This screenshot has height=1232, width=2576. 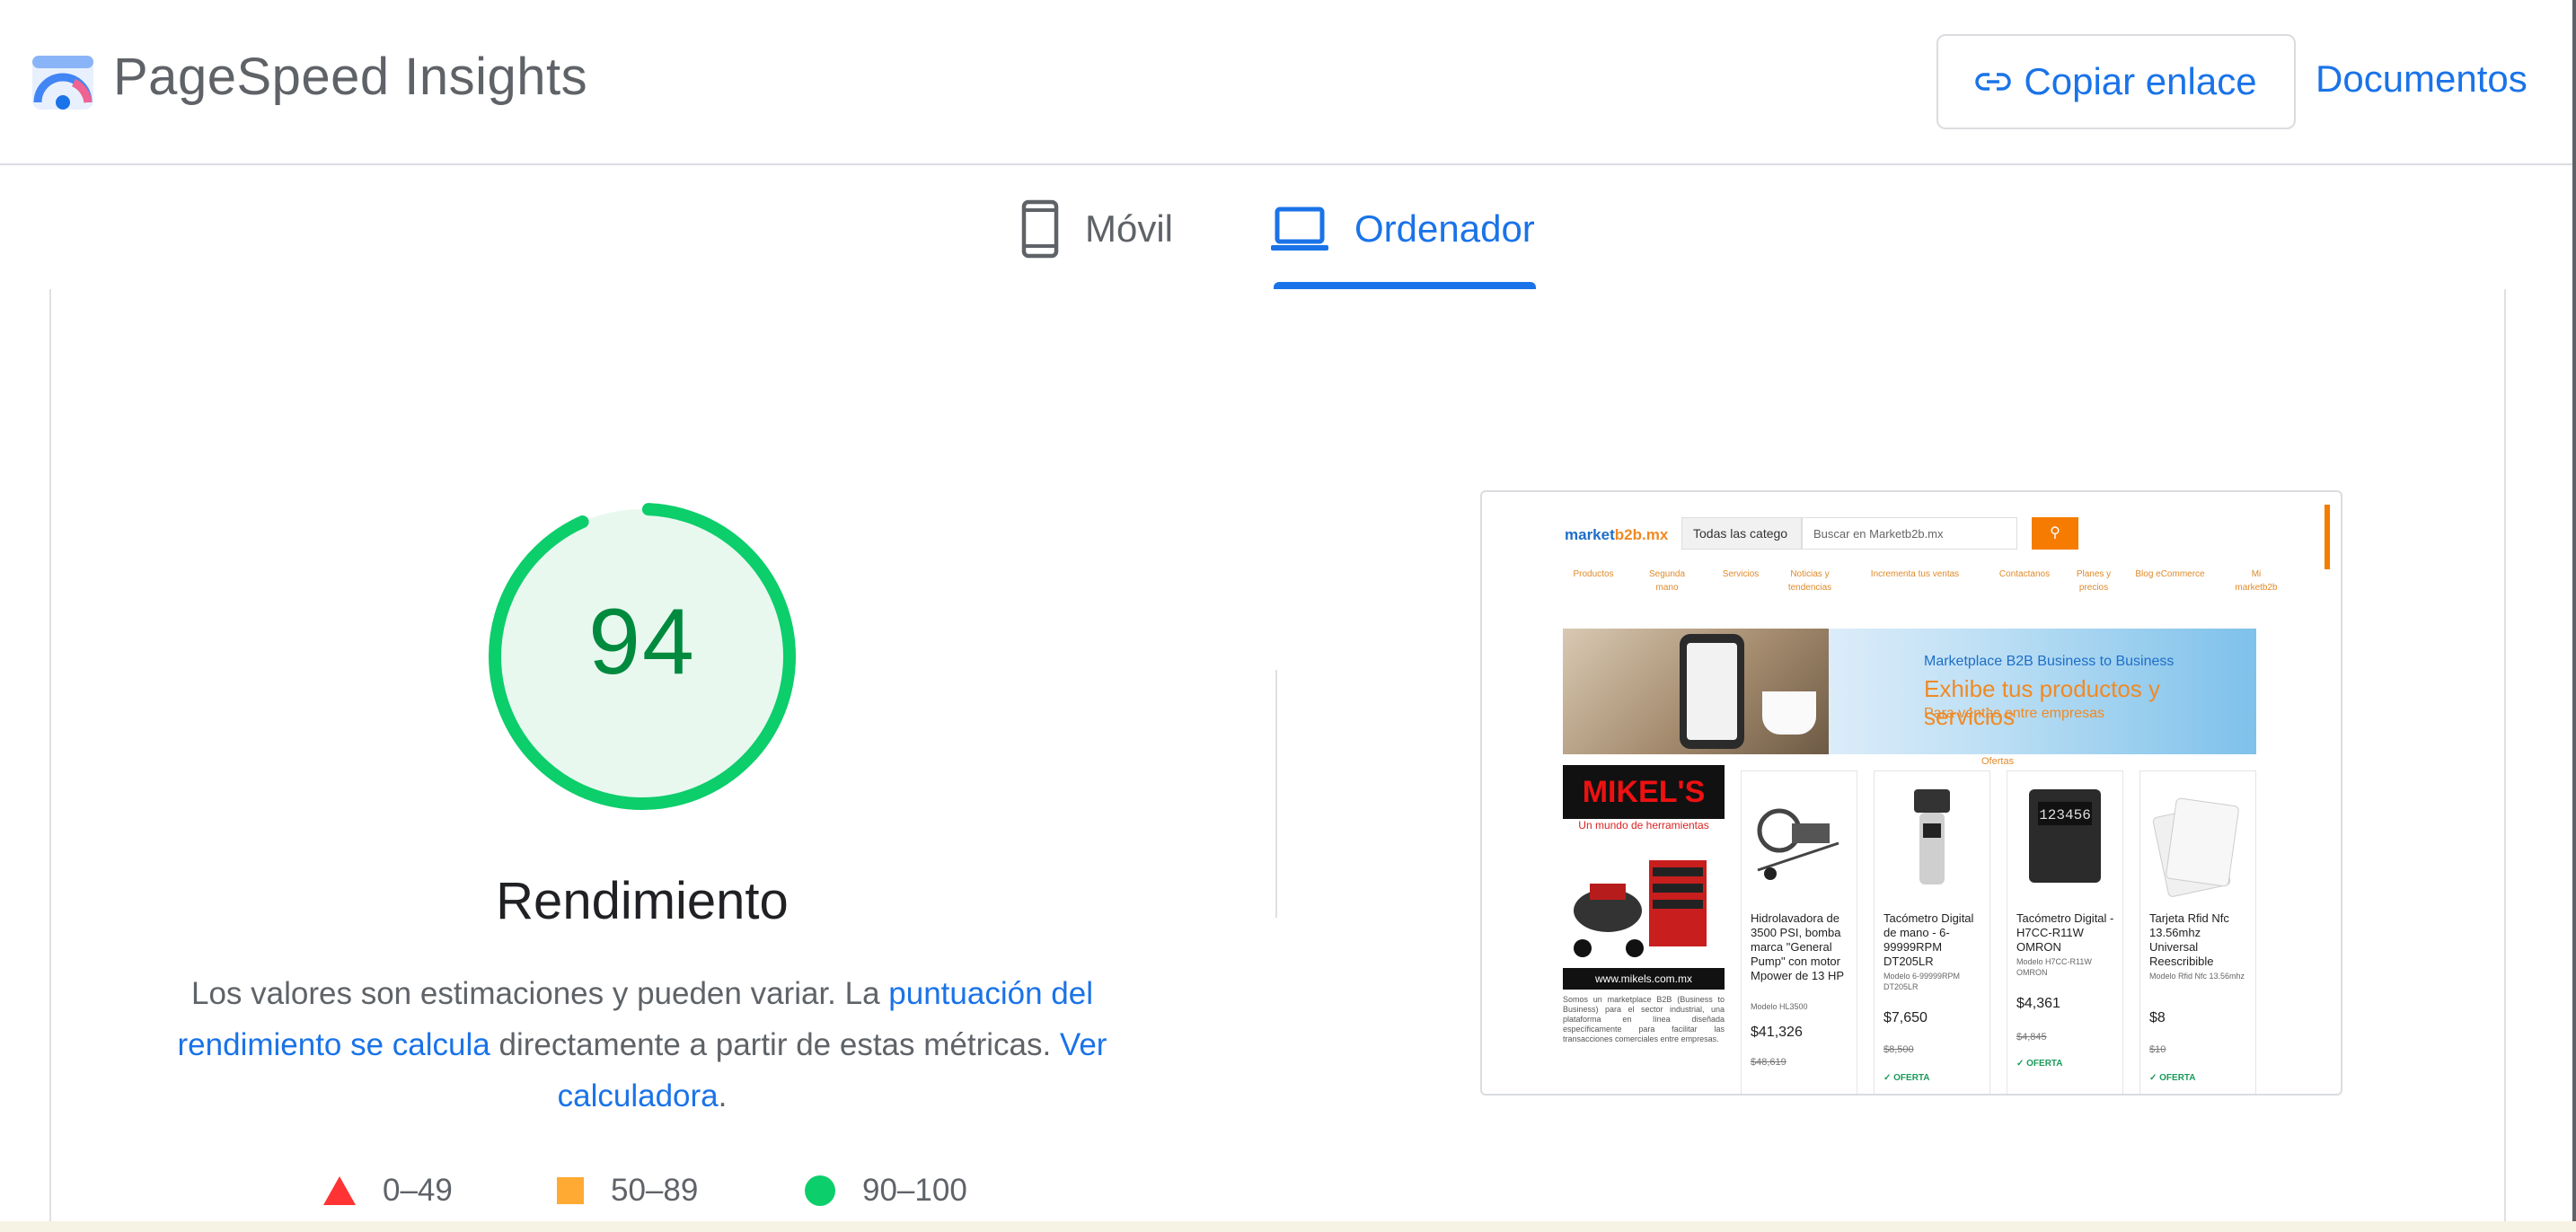 What do you see at coordinates (2055, 533) in the screenshot?
I see `site-search-icon: ⚲` at bounding box center [2055, 533].